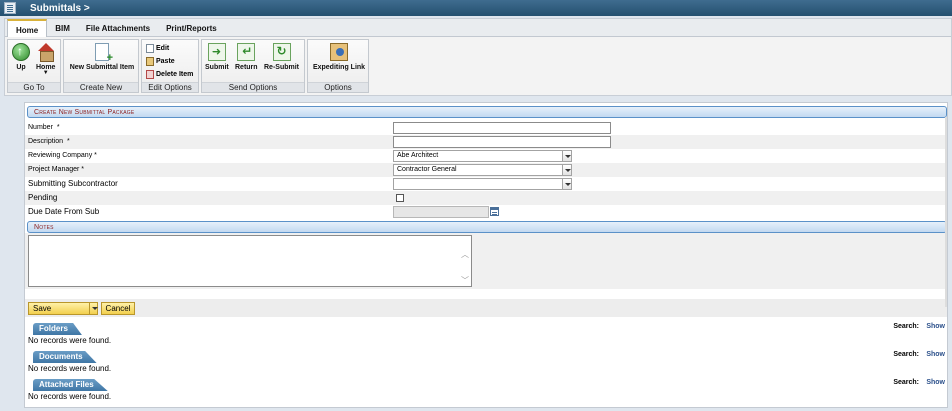  I want to click on number-label-text: Number, so click(40, 127).